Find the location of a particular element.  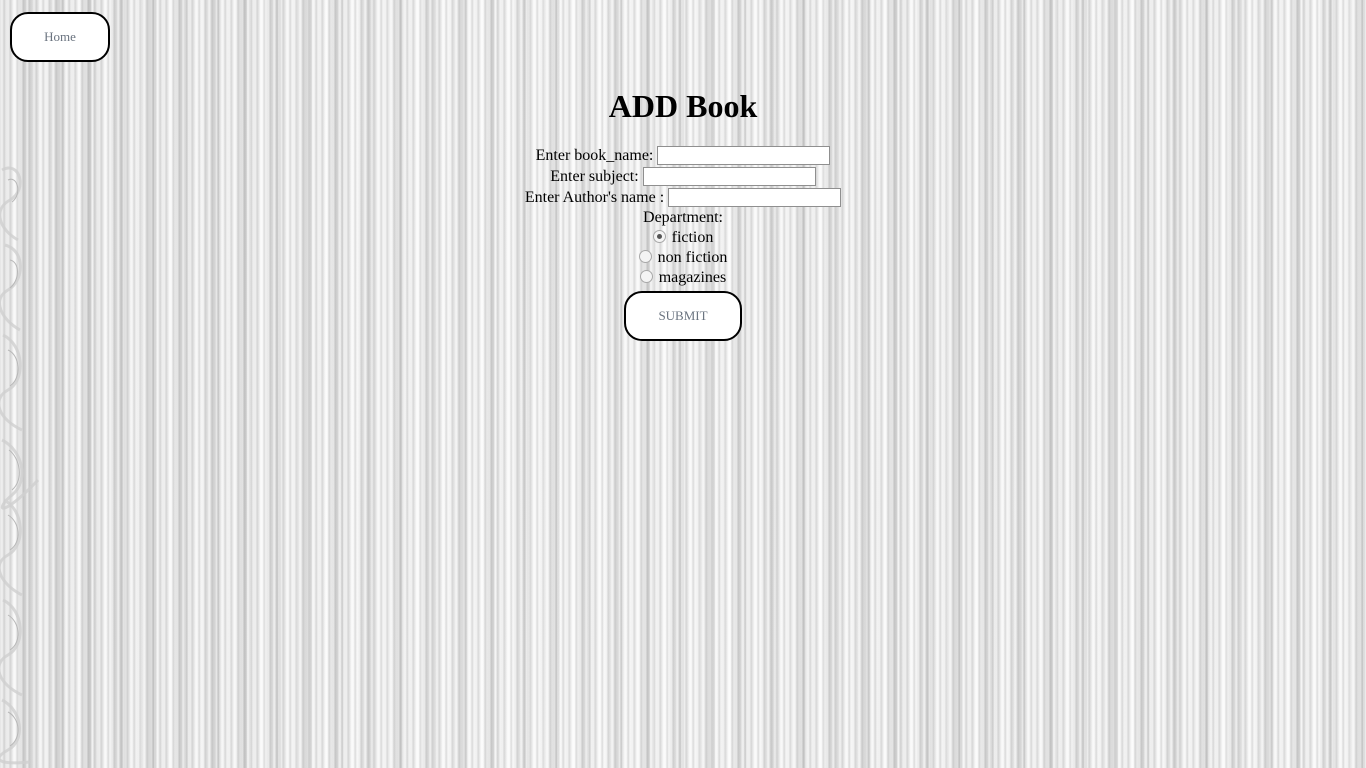

author-row: Enter Author's name : is located at coordinates (683, 197).